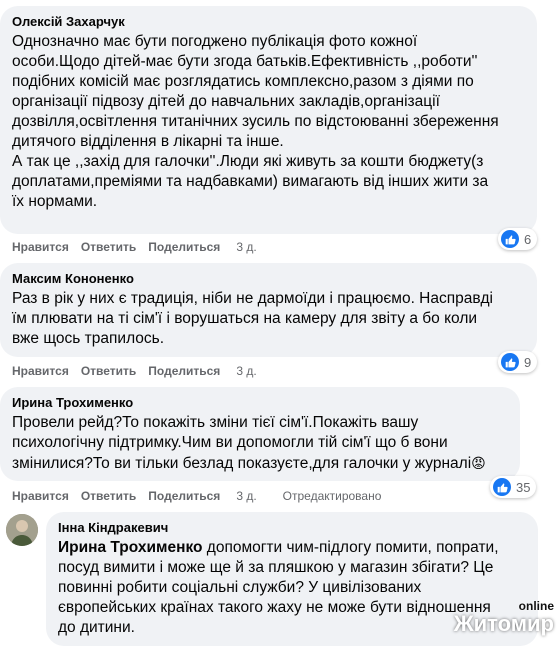  Describe the element at coordinates (332, 496) in the screenshot. I see `edited-label: Отредактировано` at that location.